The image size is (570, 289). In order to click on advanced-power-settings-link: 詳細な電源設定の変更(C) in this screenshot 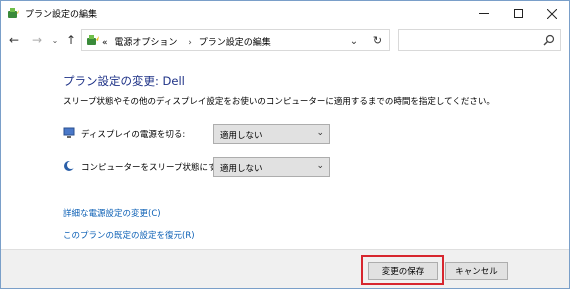, I will do `click(112, 213)`.